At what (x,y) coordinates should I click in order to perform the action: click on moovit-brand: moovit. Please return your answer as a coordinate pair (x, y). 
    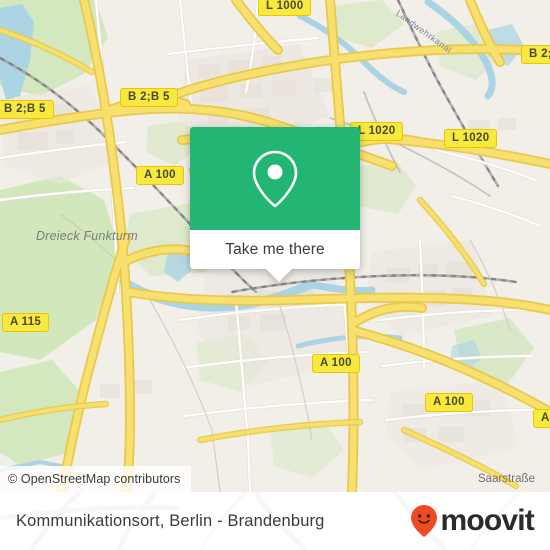
    Looking at the image, I should click on (472, 521).